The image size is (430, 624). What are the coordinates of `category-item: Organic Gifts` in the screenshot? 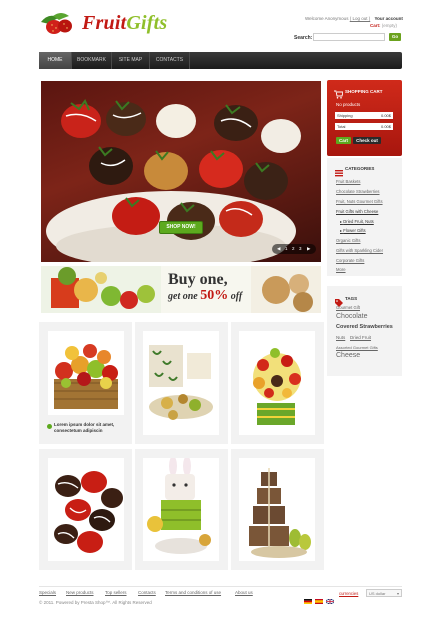 It's located at (348, 240).